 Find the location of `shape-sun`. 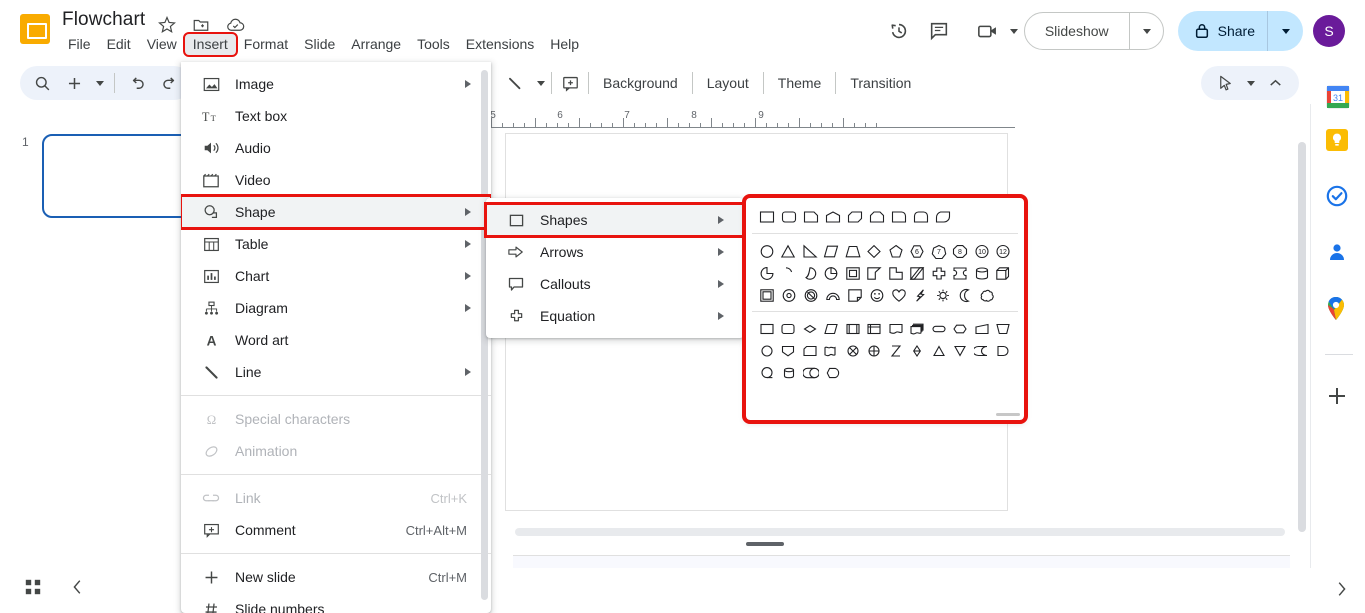

shape-sun is located at coordinates (943, 295).